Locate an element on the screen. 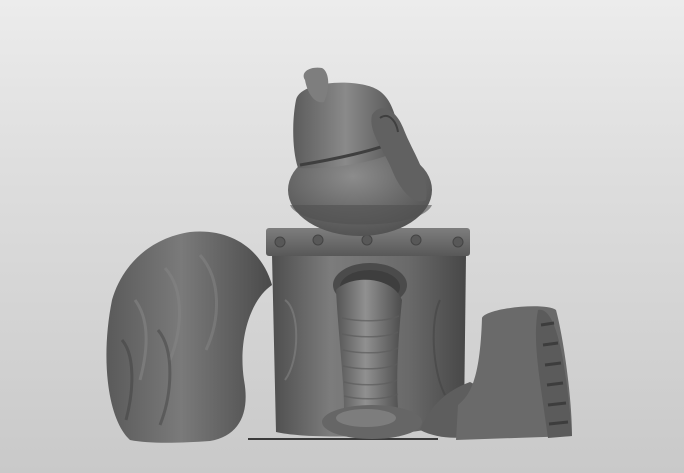  boot is located at coordinates (514, 373).